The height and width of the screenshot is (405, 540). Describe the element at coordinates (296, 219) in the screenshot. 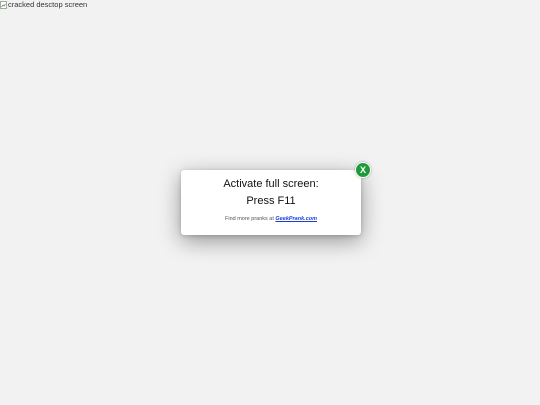

I see `geekprank-link: GeekPrank.com` at that location.